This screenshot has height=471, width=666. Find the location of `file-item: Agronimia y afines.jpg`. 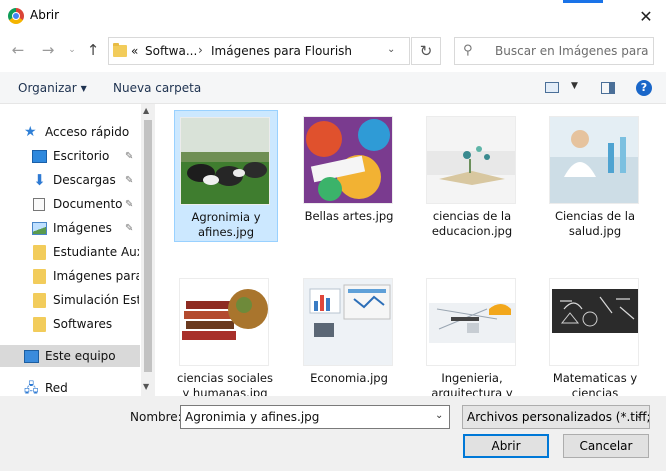

file-item: Agronimia y afines.jpg is located at coordinates (226, 176).